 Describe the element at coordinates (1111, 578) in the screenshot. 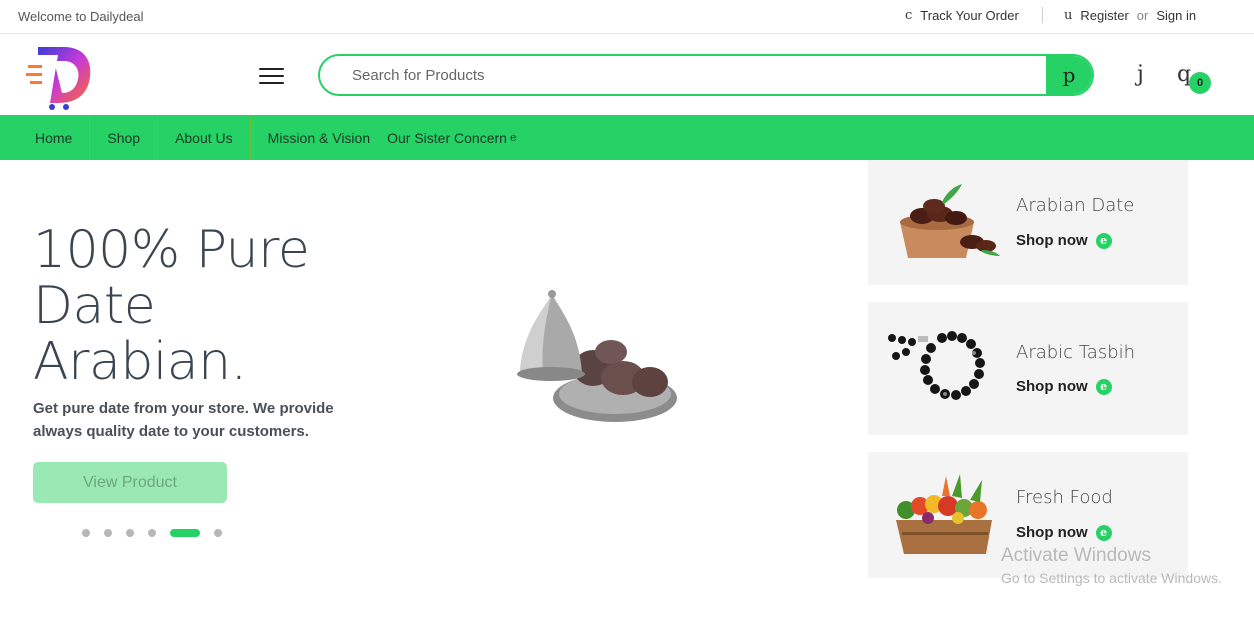

I see `watermark-subtitle: Go to Settings to activate Windows.` at that location.